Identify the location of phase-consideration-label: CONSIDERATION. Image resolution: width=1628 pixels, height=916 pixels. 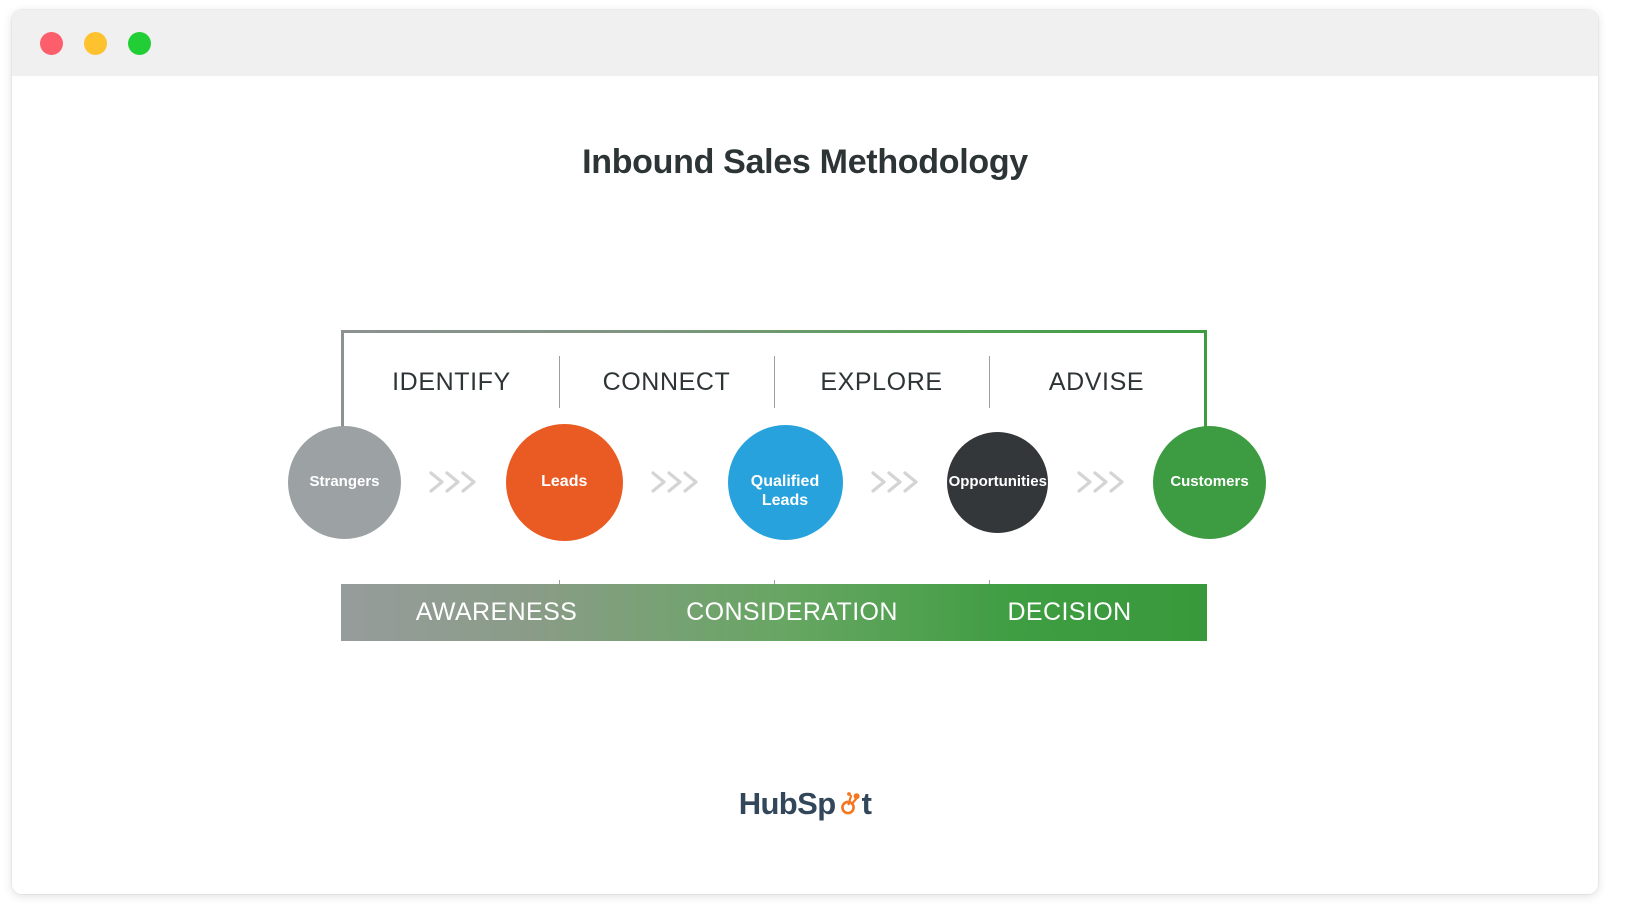
(792, 612).